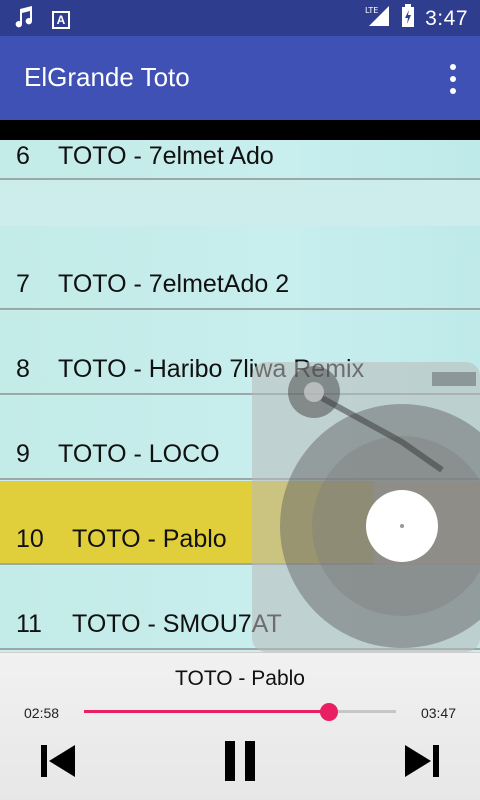 The image size is (480, 800). I want to click on list-item-playing: 10 TOTO - Pablo, so click(240, 523).